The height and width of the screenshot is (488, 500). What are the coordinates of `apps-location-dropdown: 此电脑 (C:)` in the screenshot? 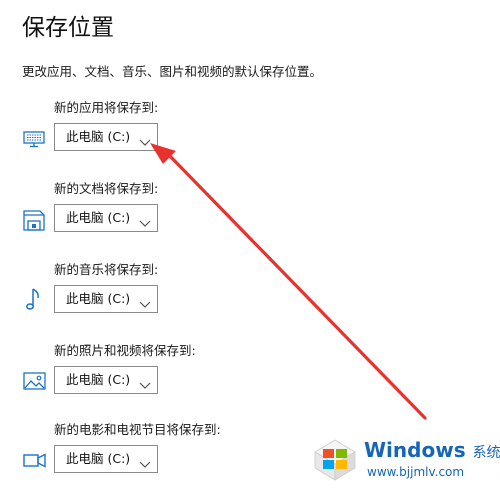 It's located at (106, 137).